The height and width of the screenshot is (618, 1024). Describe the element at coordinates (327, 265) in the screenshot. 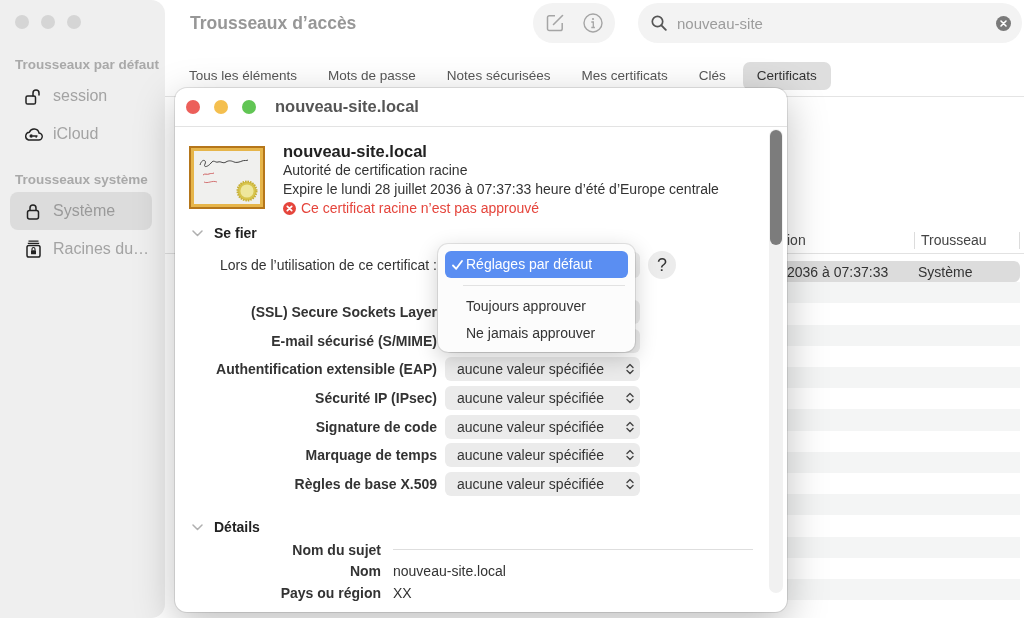

I see `field-label: Lors de l’utilisation de ce certificat :` at that location.